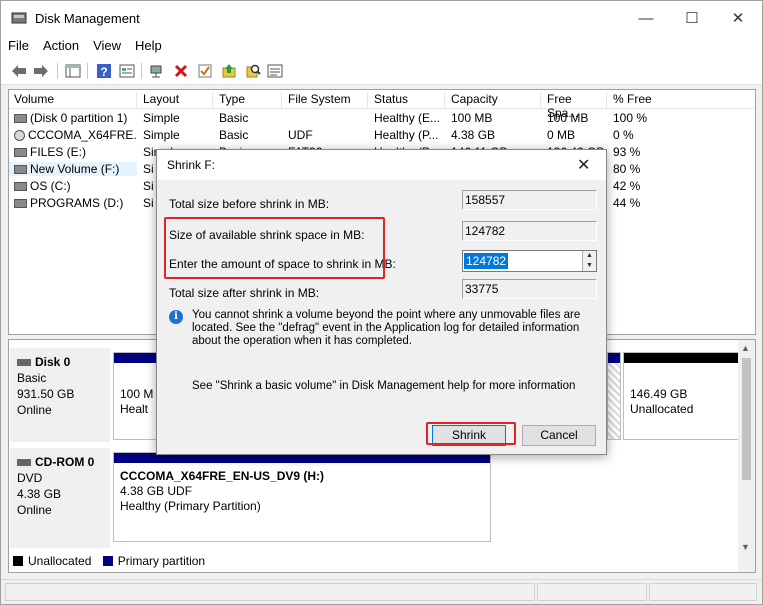 The width and height of the screenshot is (763, 605). What do you see at coordinates (32, 378) in the screenshot?
I see `disk-type: Basic` at bounding box center [32, 378].